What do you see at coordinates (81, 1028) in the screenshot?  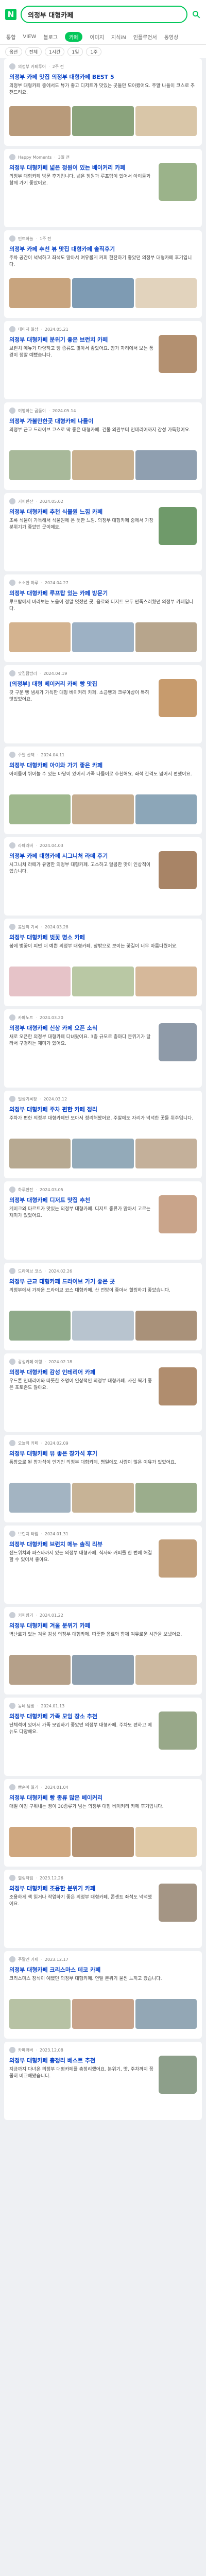 I see `result-title: 의정부 대형카페 신상 카페 오픈 소식` at bounding box center [81, 1028].